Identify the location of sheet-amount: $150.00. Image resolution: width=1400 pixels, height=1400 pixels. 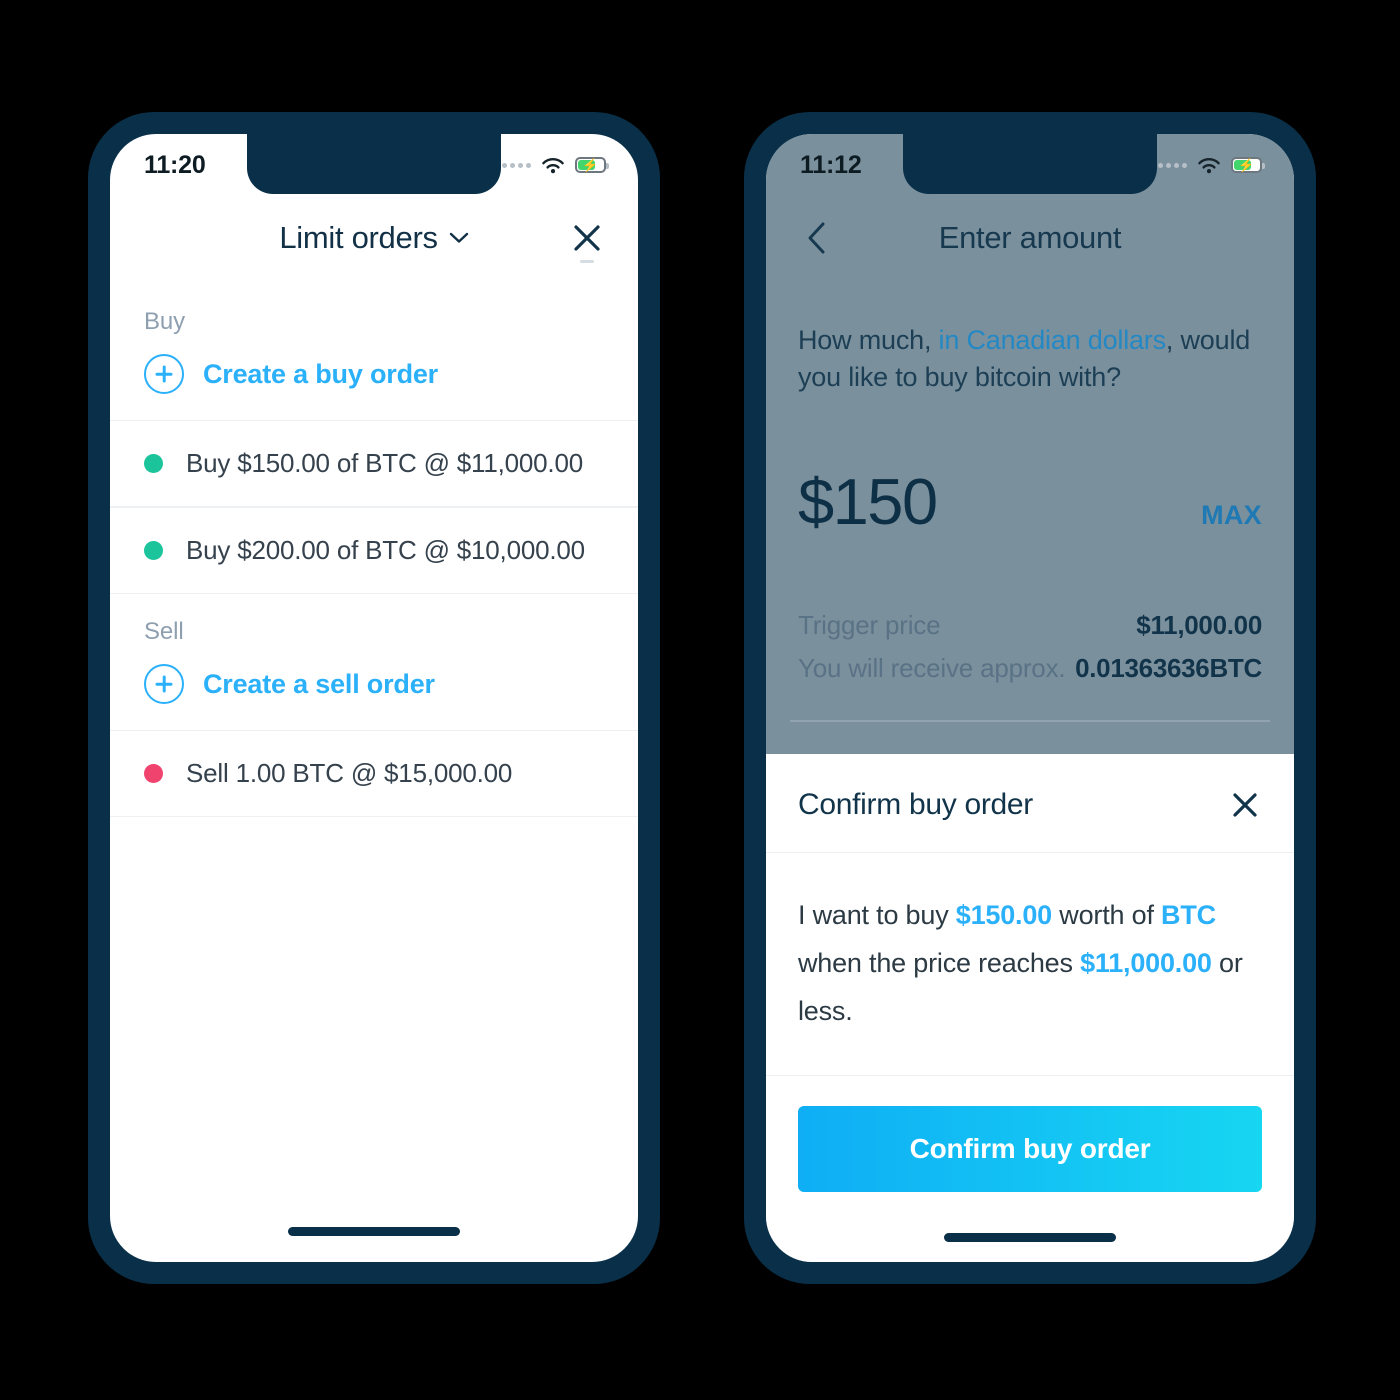
(1003, 914).